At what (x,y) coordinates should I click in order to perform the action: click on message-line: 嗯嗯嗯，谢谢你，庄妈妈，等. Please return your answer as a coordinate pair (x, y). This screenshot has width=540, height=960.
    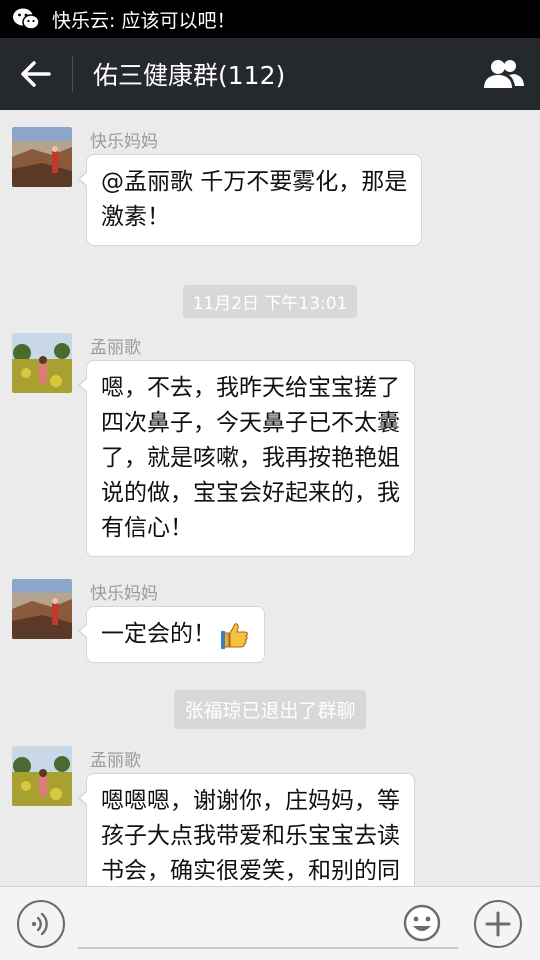
    Looking at the image, I should click on (250, 801).